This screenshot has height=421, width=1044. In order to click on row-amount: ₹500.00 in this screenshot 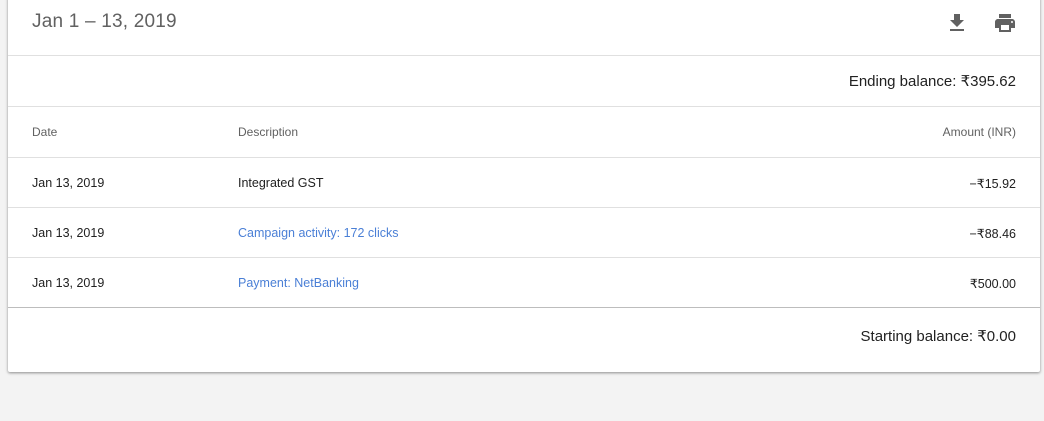, I will do `click(992, 284)`.